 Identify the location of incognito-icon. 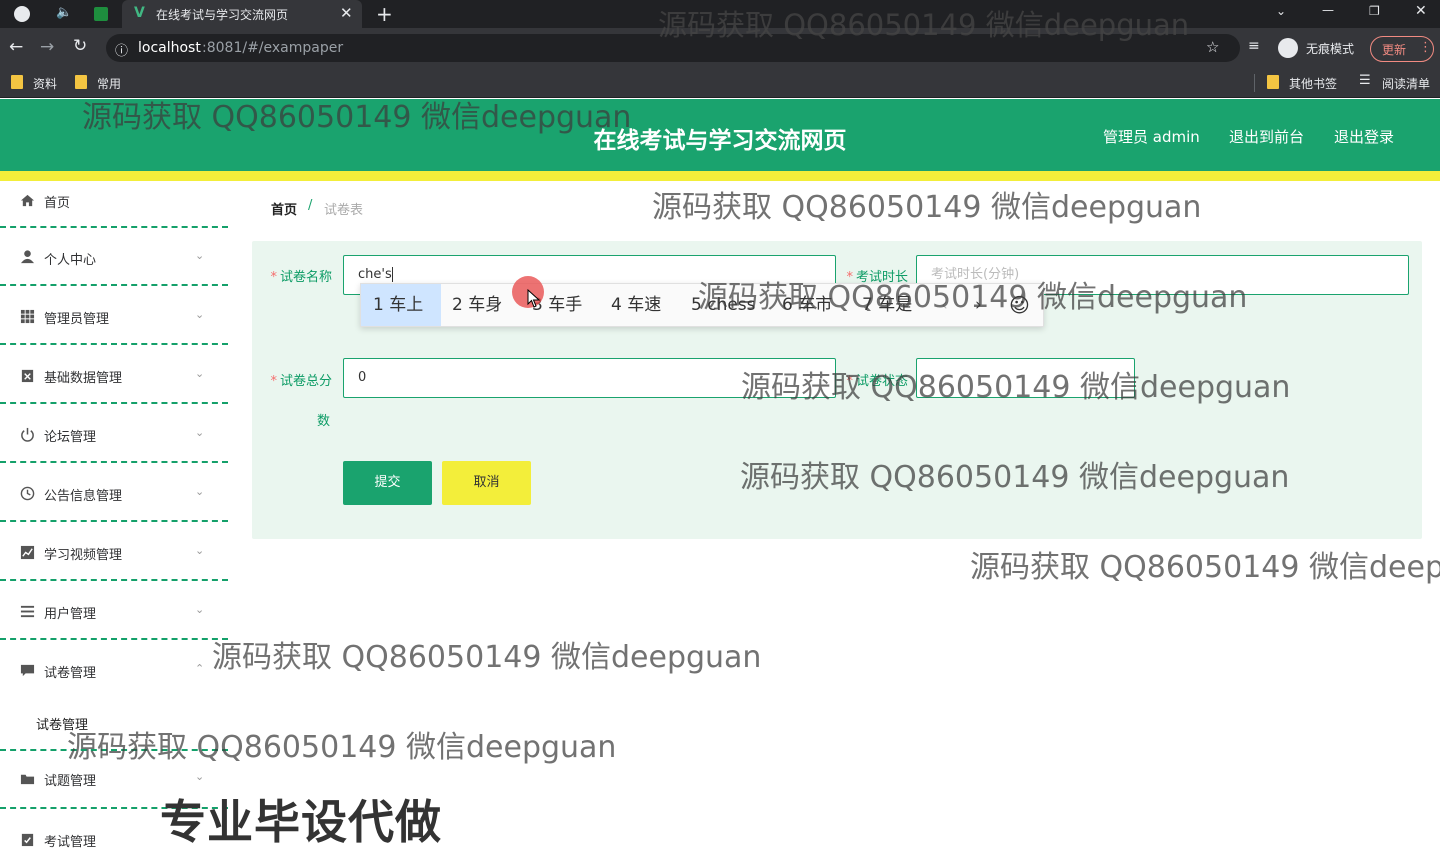
(1288, 48).